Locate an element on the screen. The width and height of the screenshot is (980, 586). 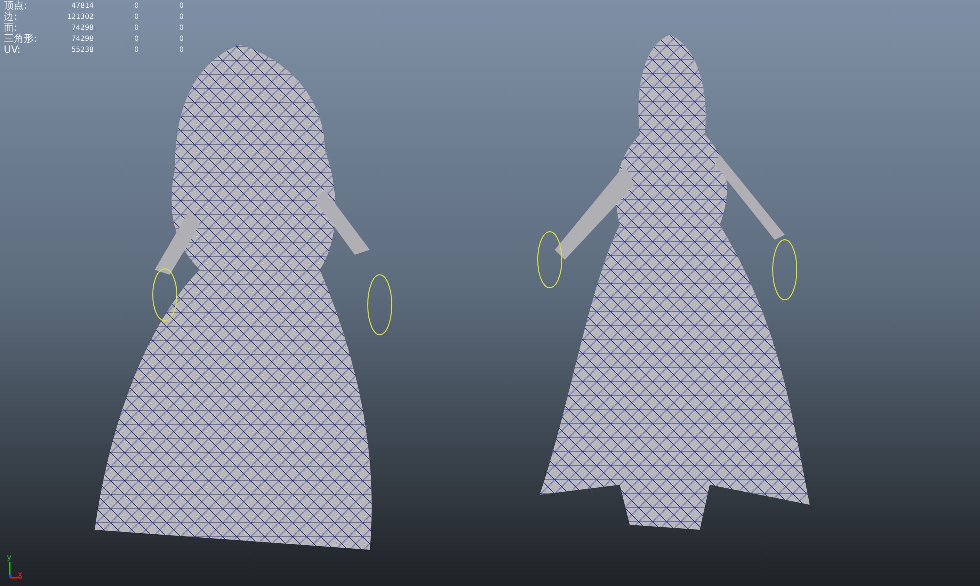
axis-label: x is located at coordinates (20, 574).